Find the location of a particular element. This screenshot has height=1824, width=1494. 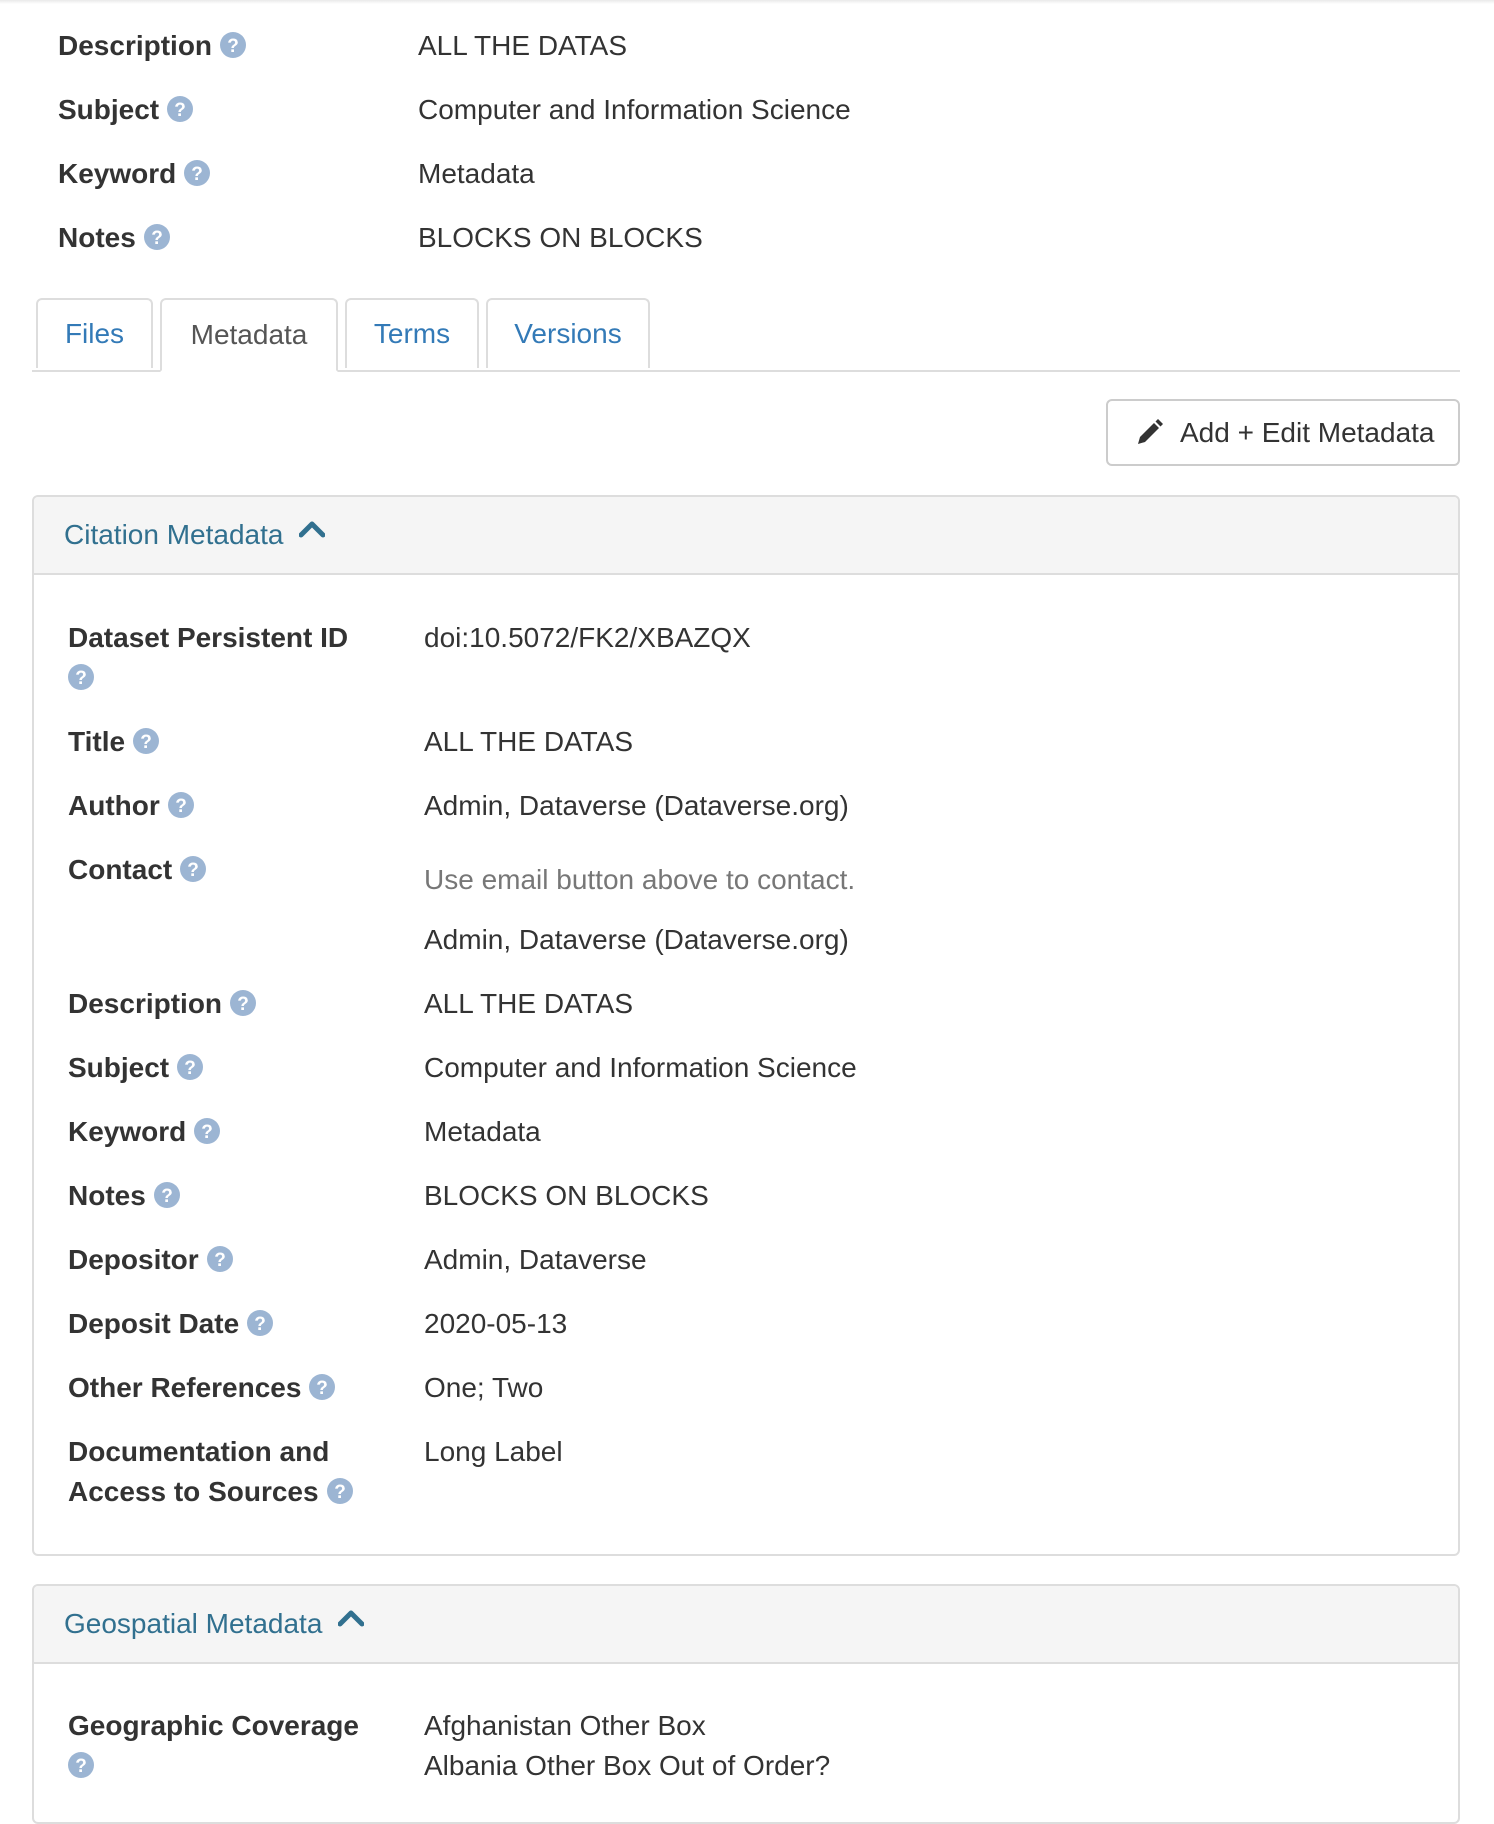

summary-label: Subject is located at coordinates (109, 109).